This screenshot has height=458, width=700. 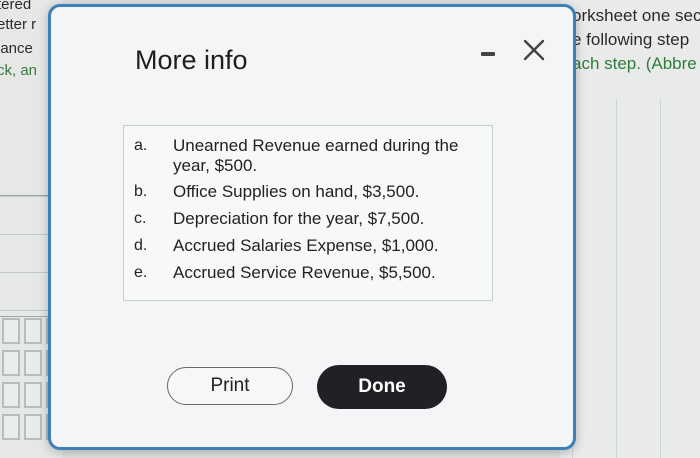 What do you see at coordinates (16, 48) in the screenshot?
I see `background-left-line: lance` at bounding box center [16, 48].